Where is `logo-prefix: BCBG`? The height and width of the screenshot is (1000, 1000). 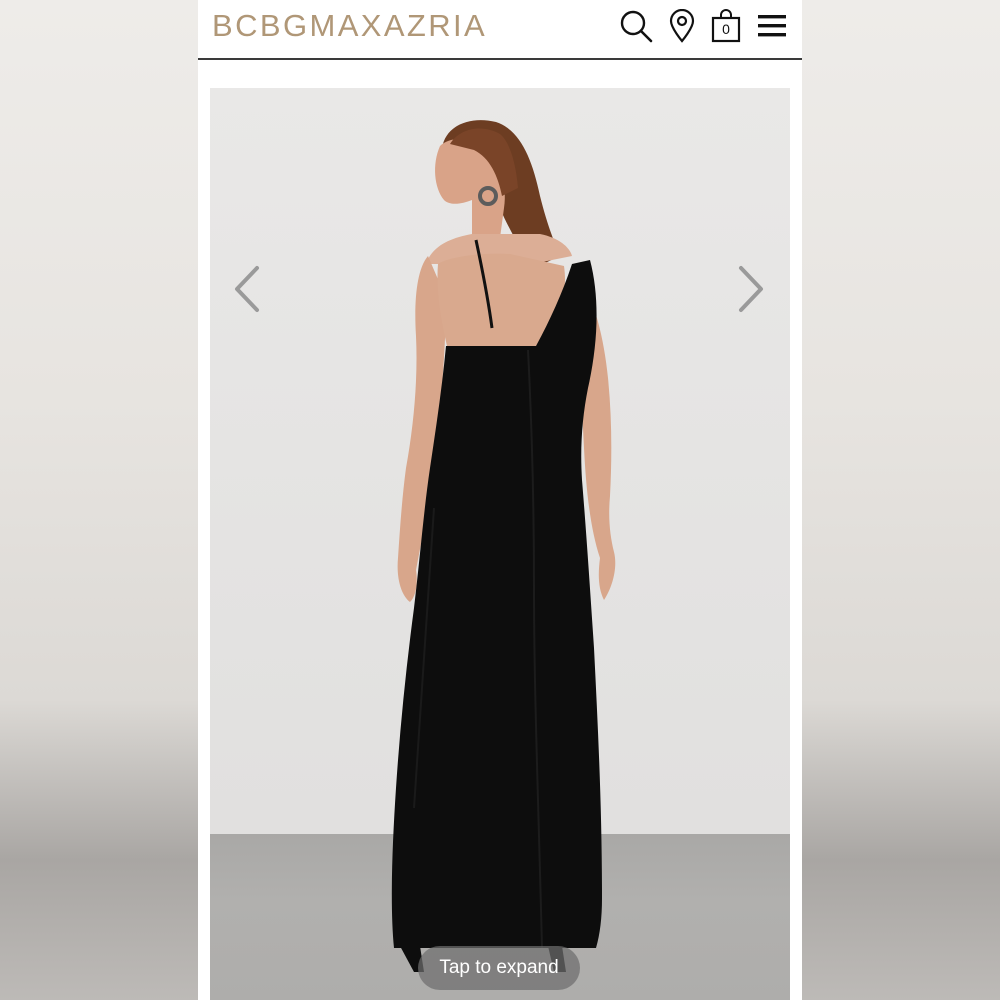 logo-prefix: BCBG is located at coordinates (261, 25).